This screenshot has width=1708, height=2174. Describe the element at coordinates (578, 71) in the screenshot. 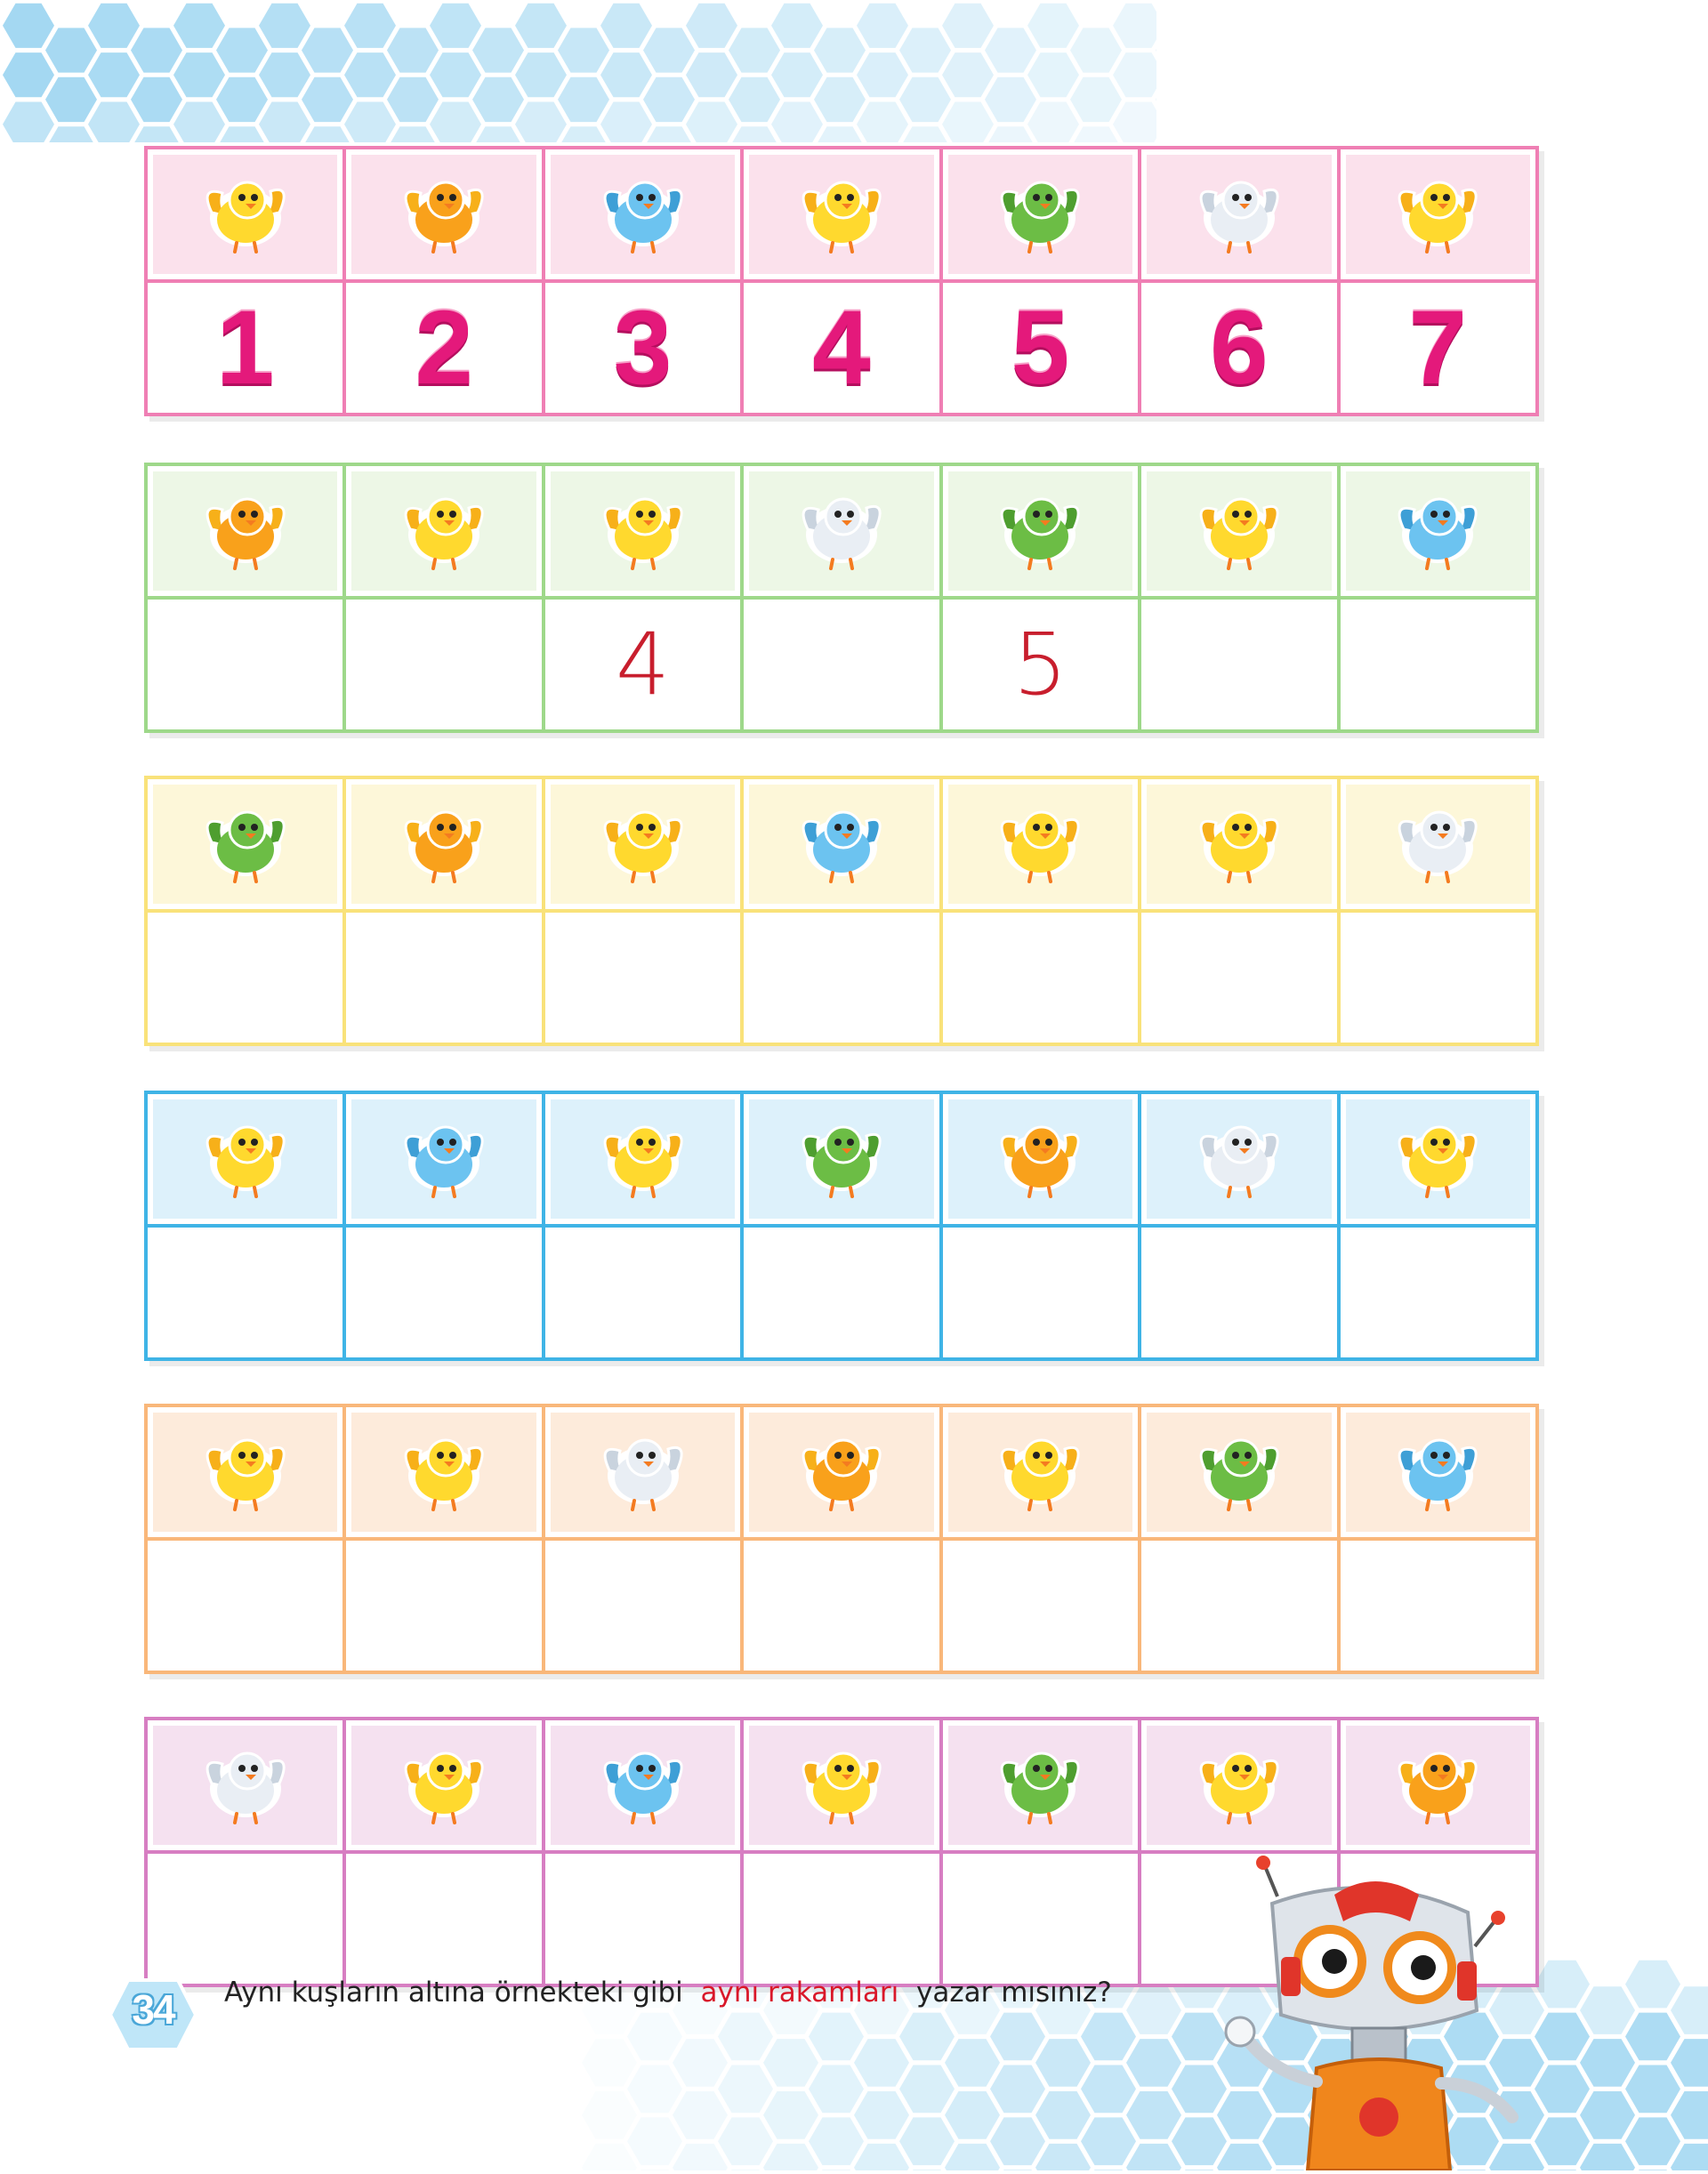

I see `hexagon-pattern-top` at that location.